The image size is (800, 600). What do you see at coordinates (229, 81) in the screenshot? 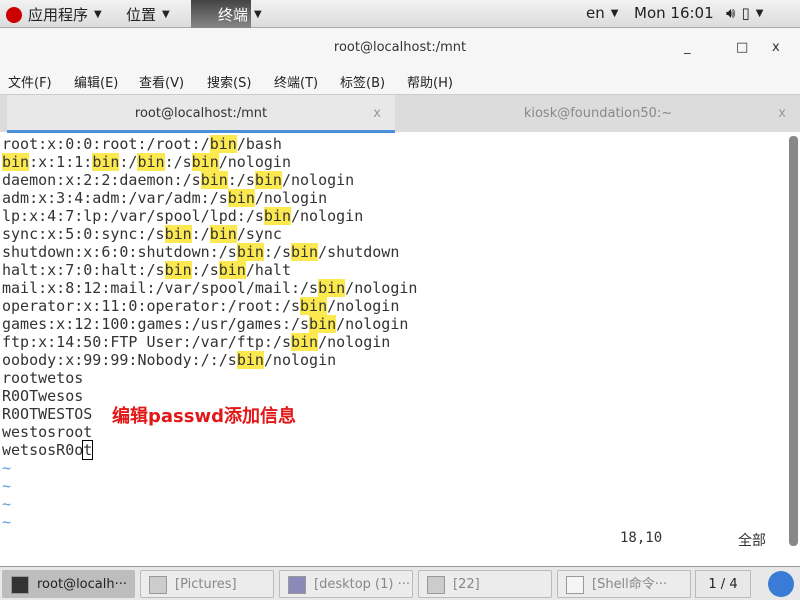
I see `menu-search: 搜索(S)` at bounding box center [229, 81].